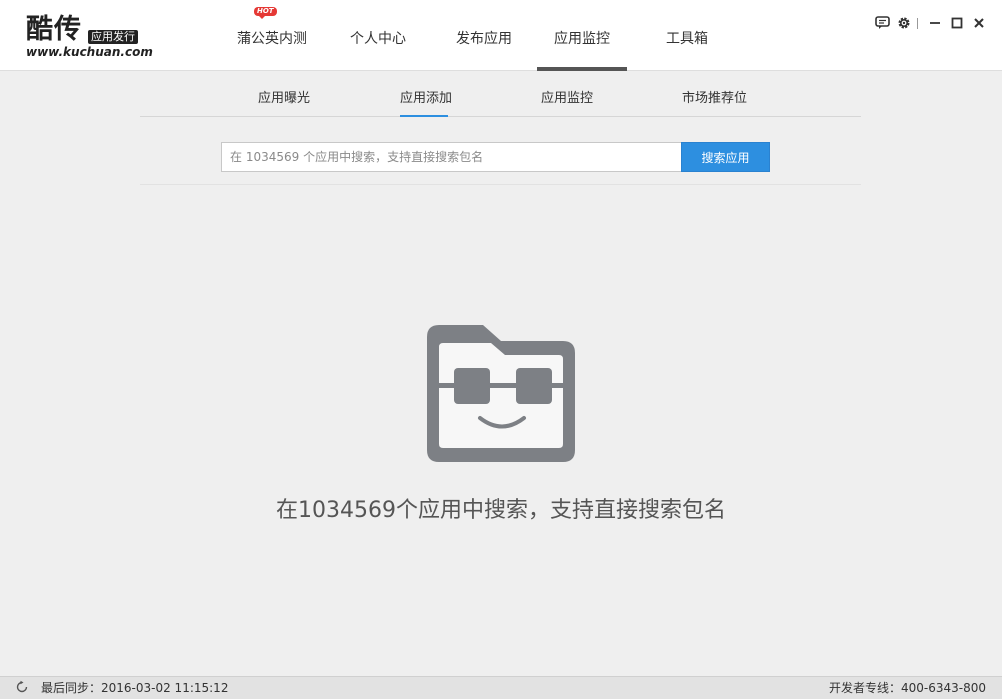 This screenshot has height=699, width=1002. I want to click on hot-badge: HOT, so click(265, 13).